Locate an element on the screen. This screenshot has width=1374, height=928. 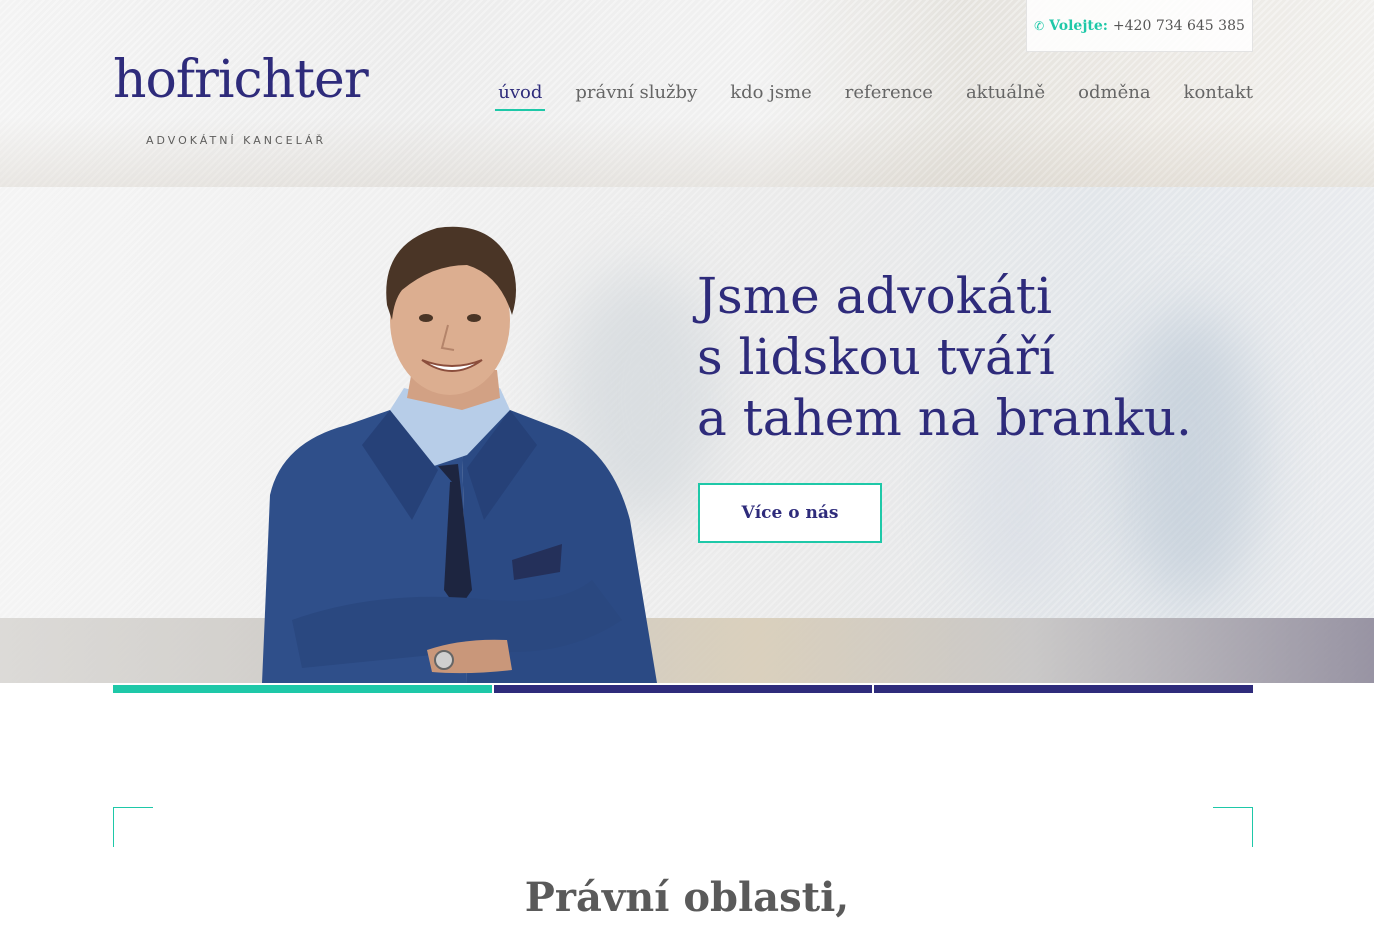
hero-headline-line: a tahem na branku. is located at coordinates (944, 418).